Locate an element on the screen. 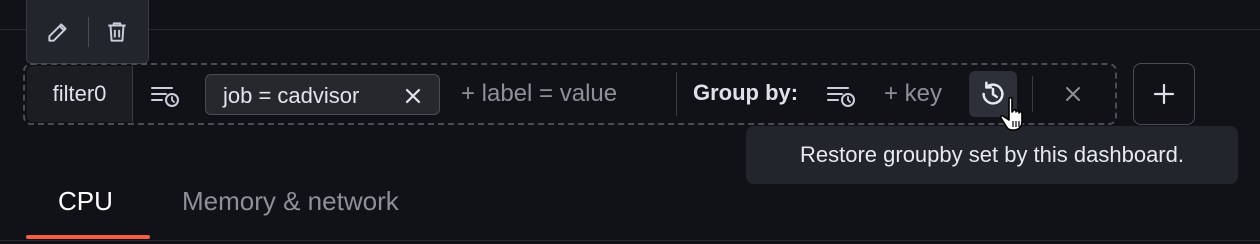 The height and width of the screenshot is (244, 1260). plus-icon is located at coordinates (1164, 94).